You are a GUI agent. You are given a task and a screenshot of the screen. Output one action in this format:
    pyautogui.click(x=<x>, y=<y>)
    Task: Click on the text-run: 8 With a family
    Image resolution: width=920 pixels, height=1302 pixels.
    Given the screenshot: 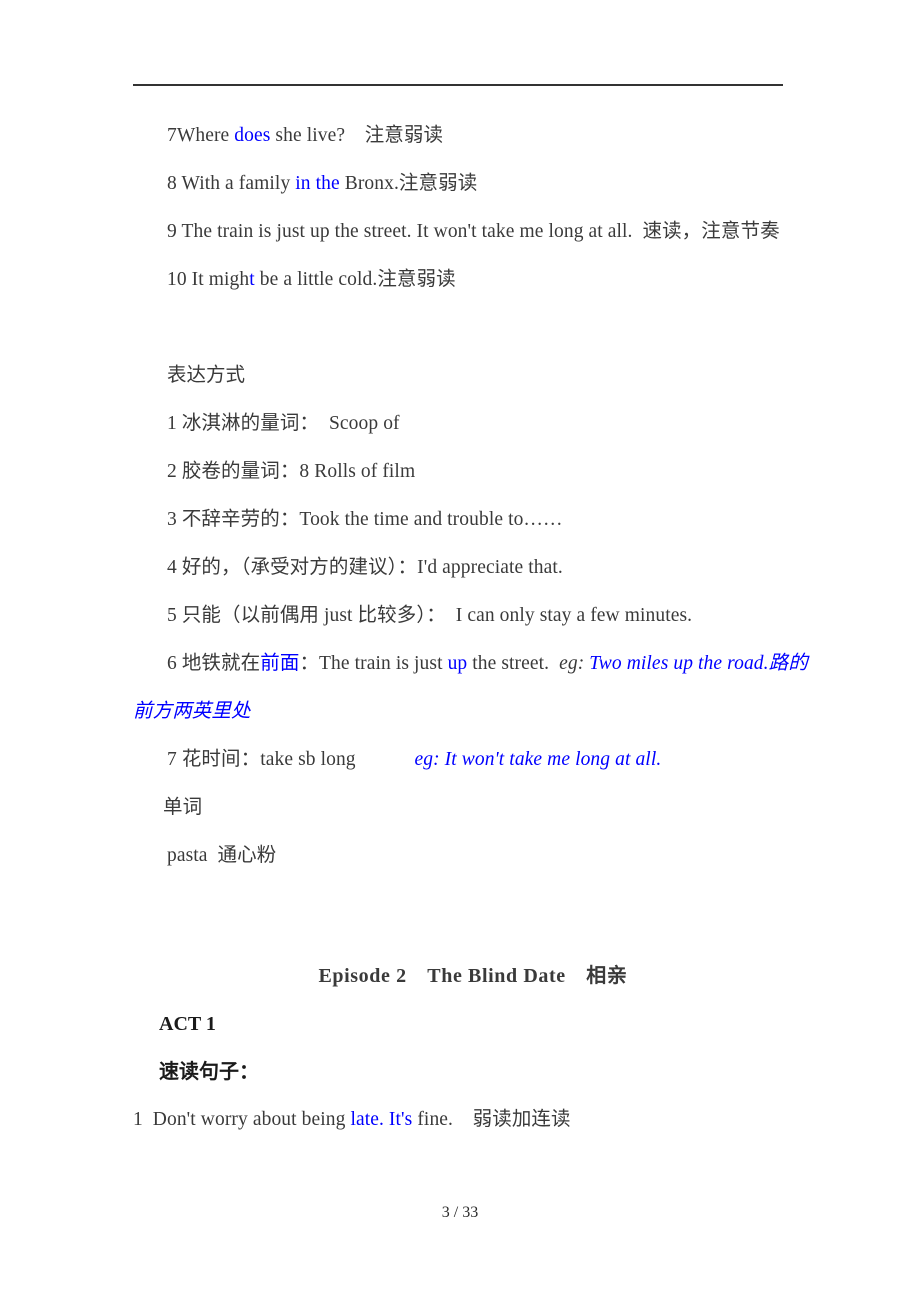 What is the action you would take?
    pyautogui.click(x=231, y=183)
    